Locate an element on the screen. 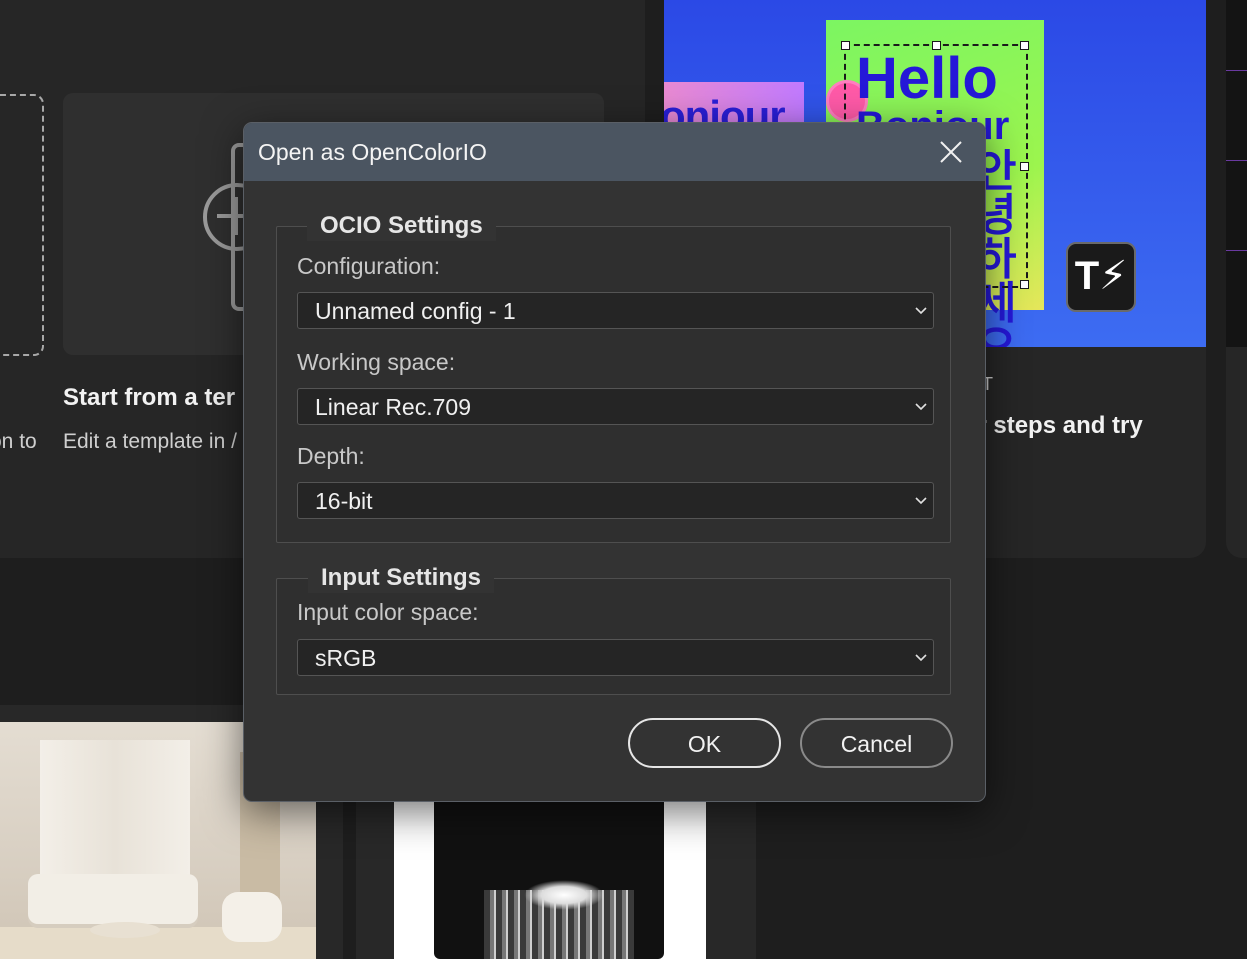 This screenshot has height=959, width=1247. configuration-value: Unnamed config - 1 is located at coordinates (415, 311).